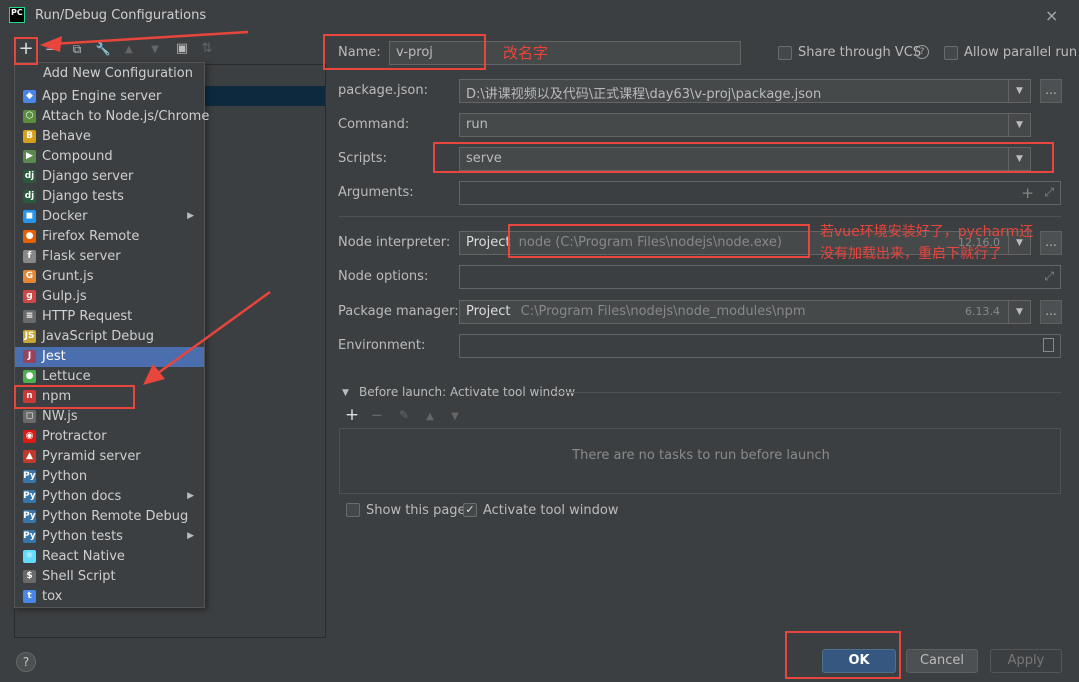 This screenshot has width=1079, height=682. I want to click on menu-item-docker: ◼ Docker ▶, so click(109, 217).